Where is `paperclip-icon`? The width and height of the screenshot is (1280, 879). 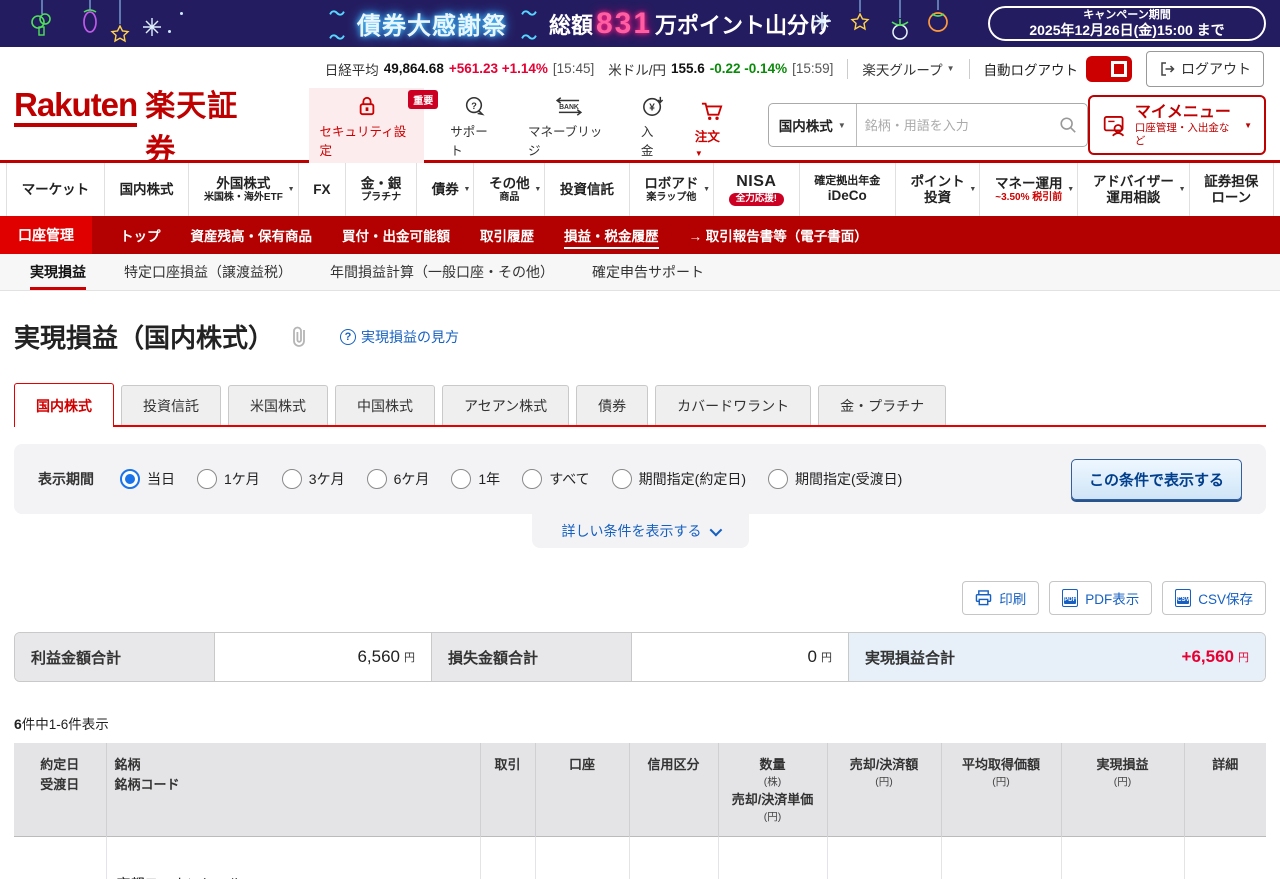
paperclip-icon is located at coordinates (300, 337).